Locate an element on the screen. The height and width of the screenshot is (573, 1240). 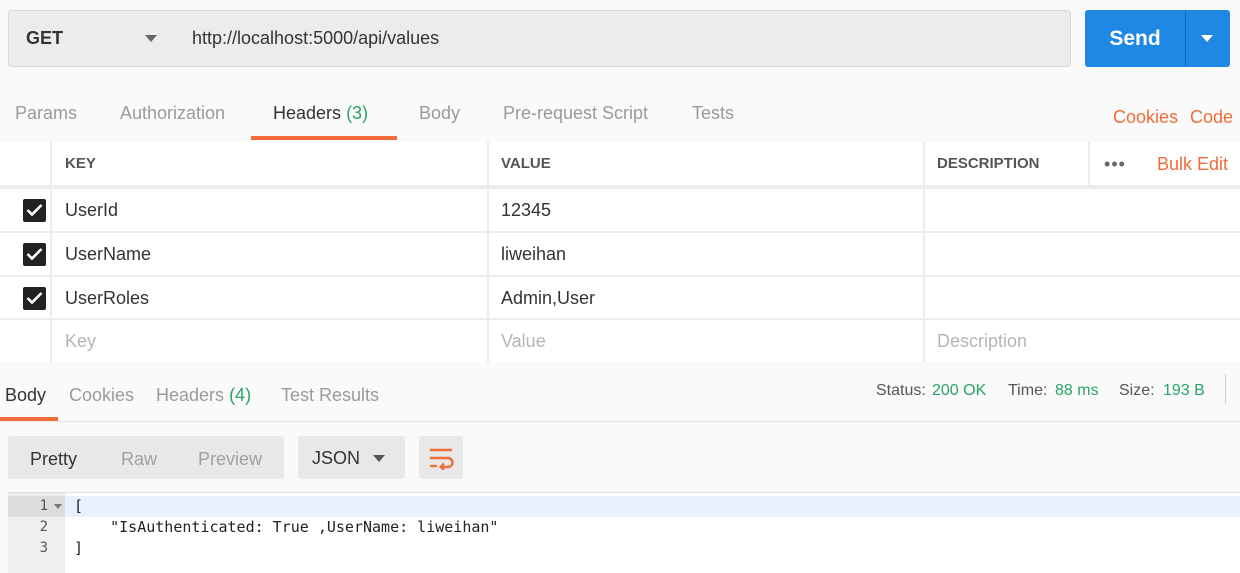
new-key-input: Key is located at coordinates (270, 341).